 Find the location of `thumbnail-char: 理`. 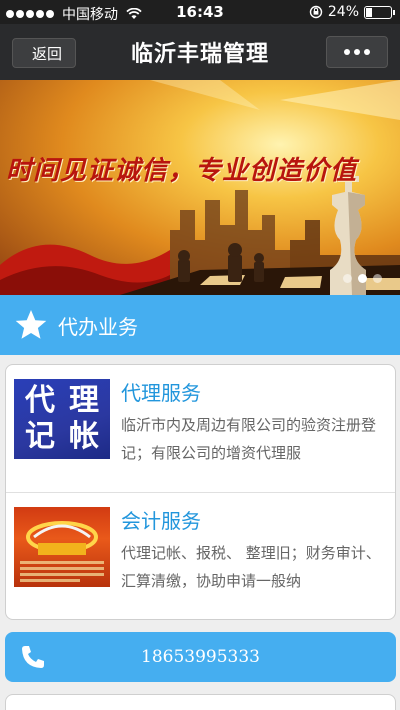

thumbnail-char: 理 is located at coordinates (84, 400).